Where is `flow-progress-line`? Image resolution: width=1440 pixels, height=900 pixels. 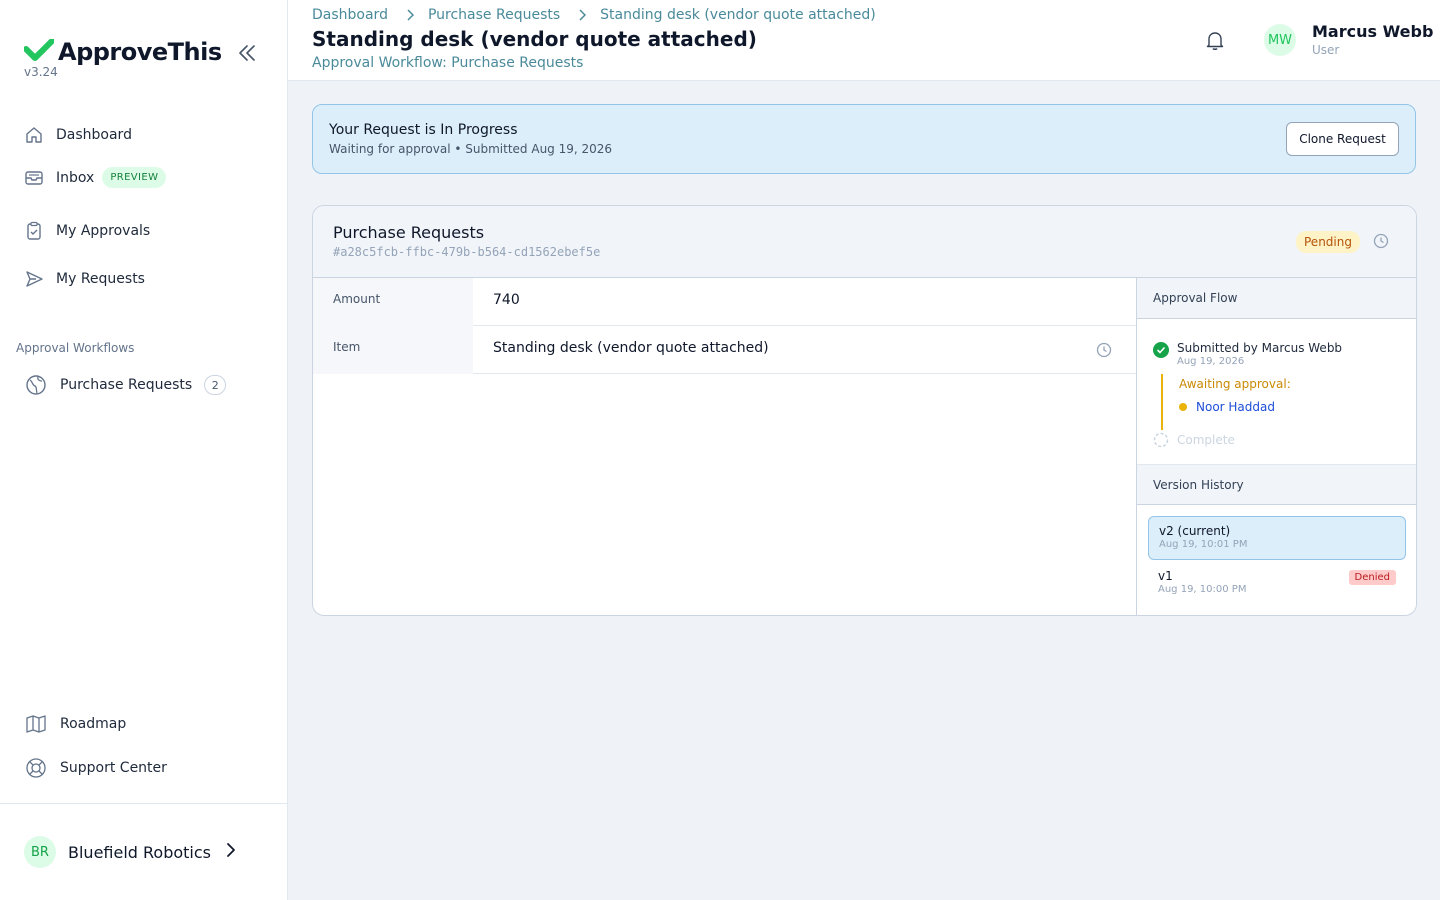
flow-progress-line is located at coordinates (1162, 402).